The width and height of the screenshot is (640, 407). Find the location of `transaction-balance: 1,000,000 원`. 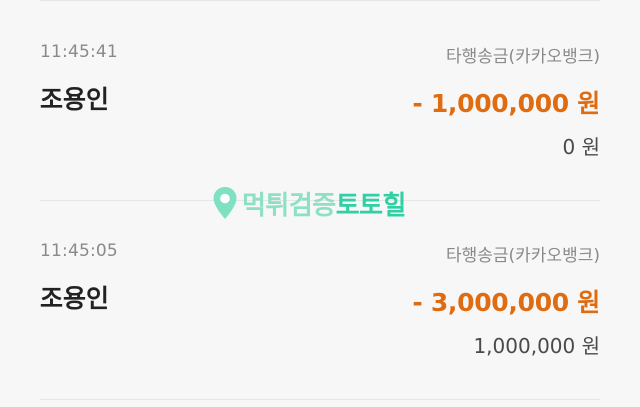

transaction-balance: 1,000,000 원 is located at coordinates (536, 346).